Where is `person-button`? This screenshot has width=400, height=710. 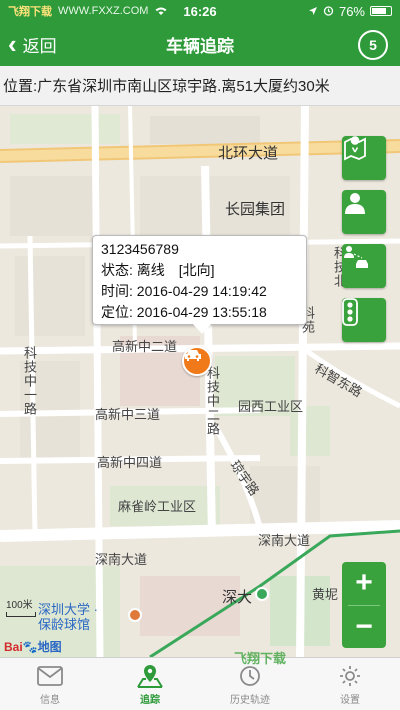
person-button is located at coordinates (364, 212).